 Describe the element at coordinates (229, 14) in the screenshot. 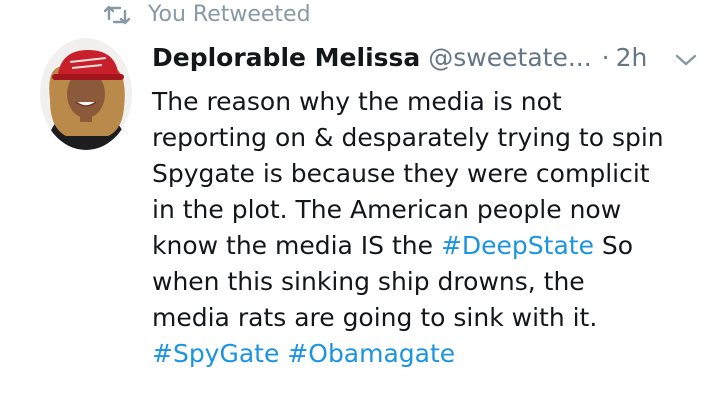

I see `retweet-label: You Retweeted` at that location.